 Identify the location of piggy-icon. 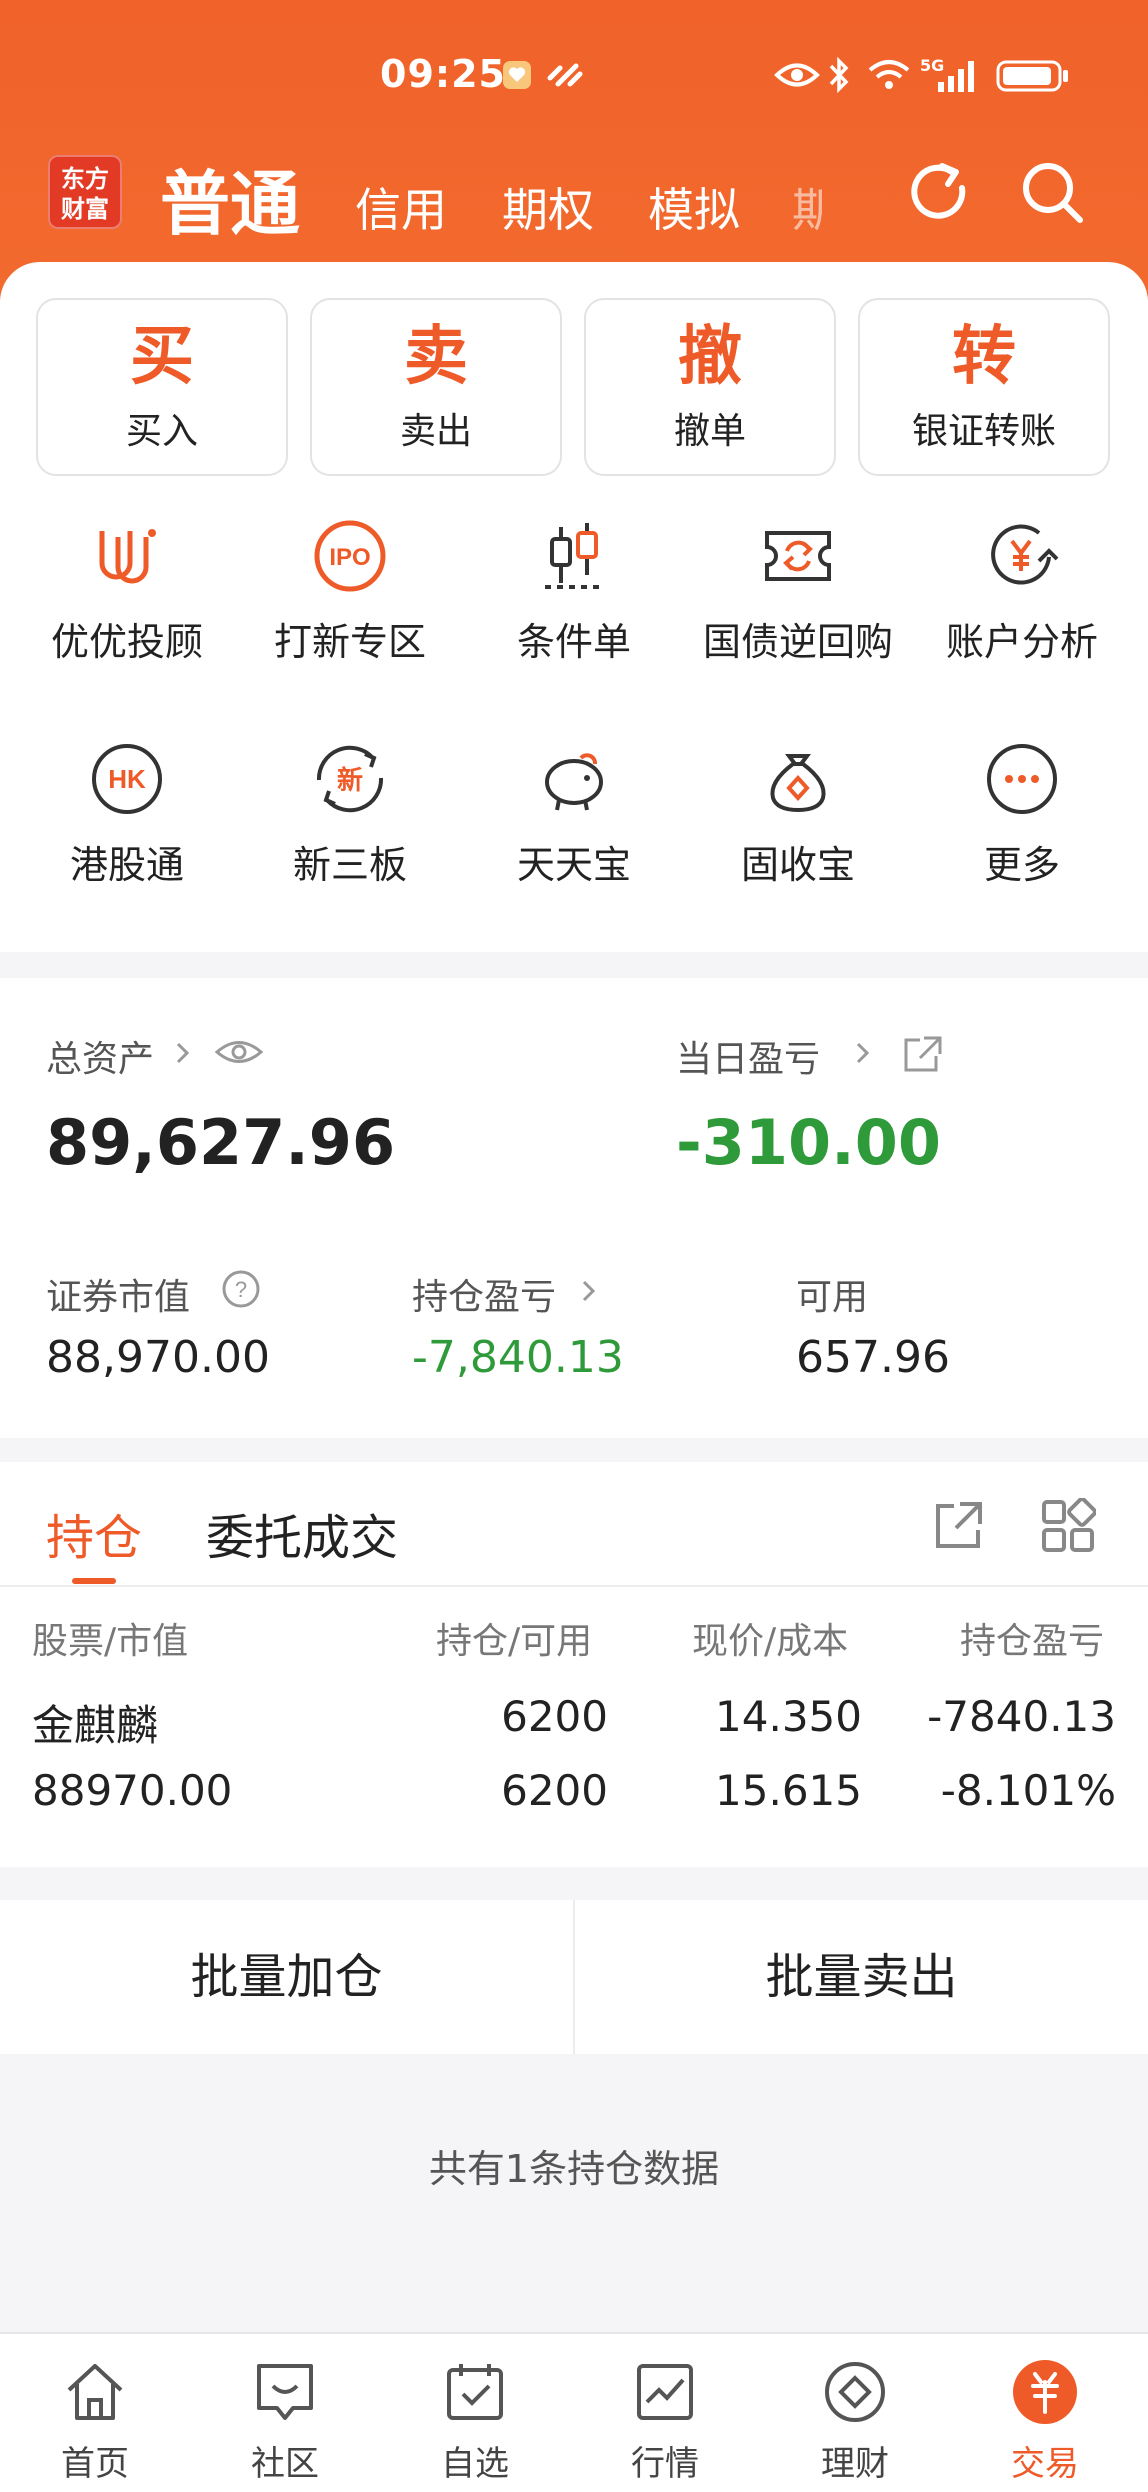
(574, 782).